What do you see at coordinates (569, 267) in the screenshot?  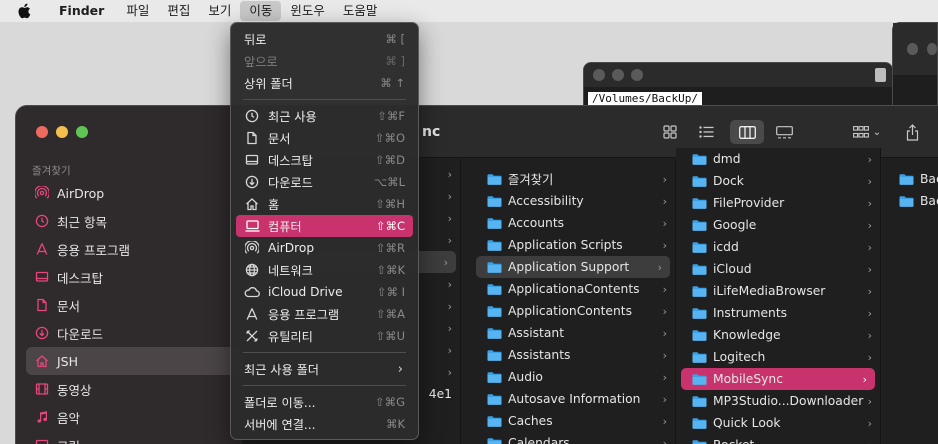 I see `folder-label: Application Support` at bounding box center [569, 267].